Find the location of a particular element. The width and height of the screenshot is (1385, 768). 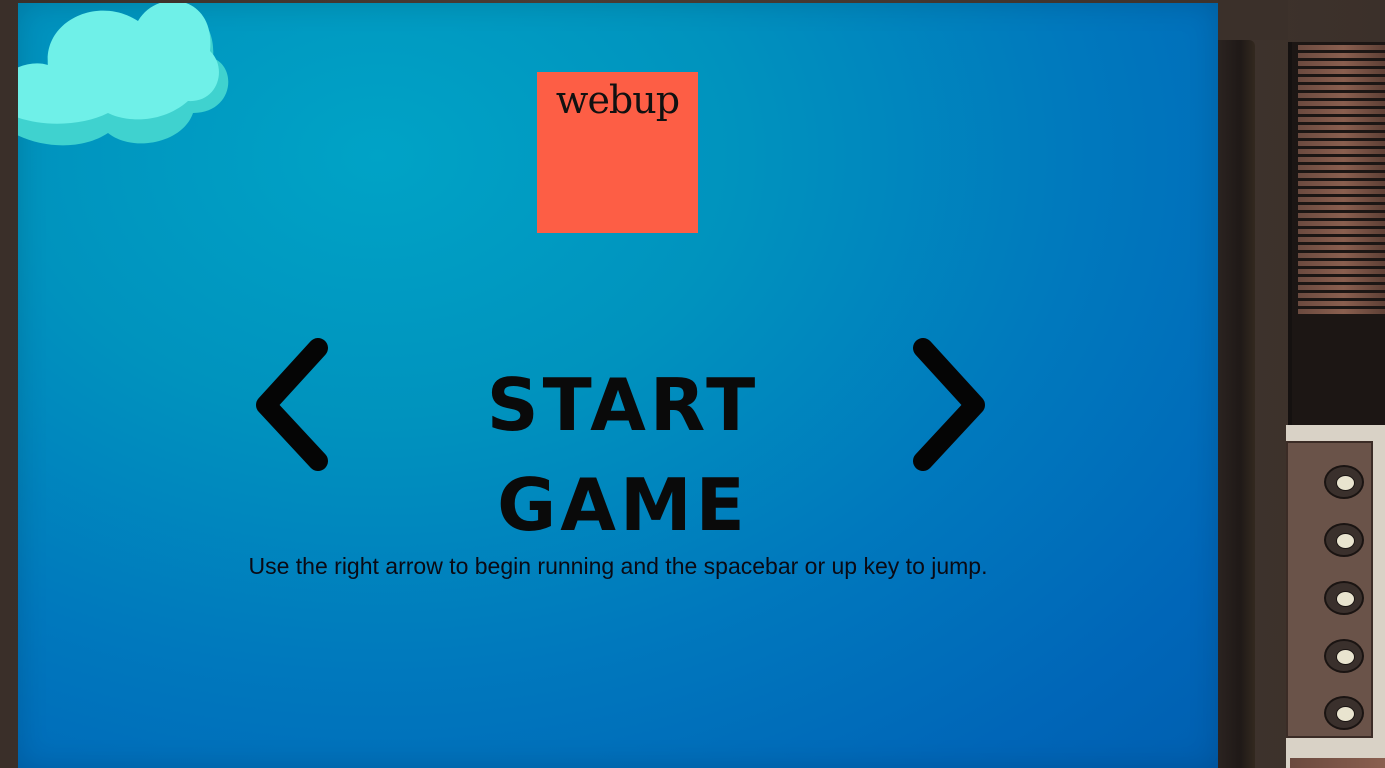

start-menu: START GAME is located at coordinates (620, 440).